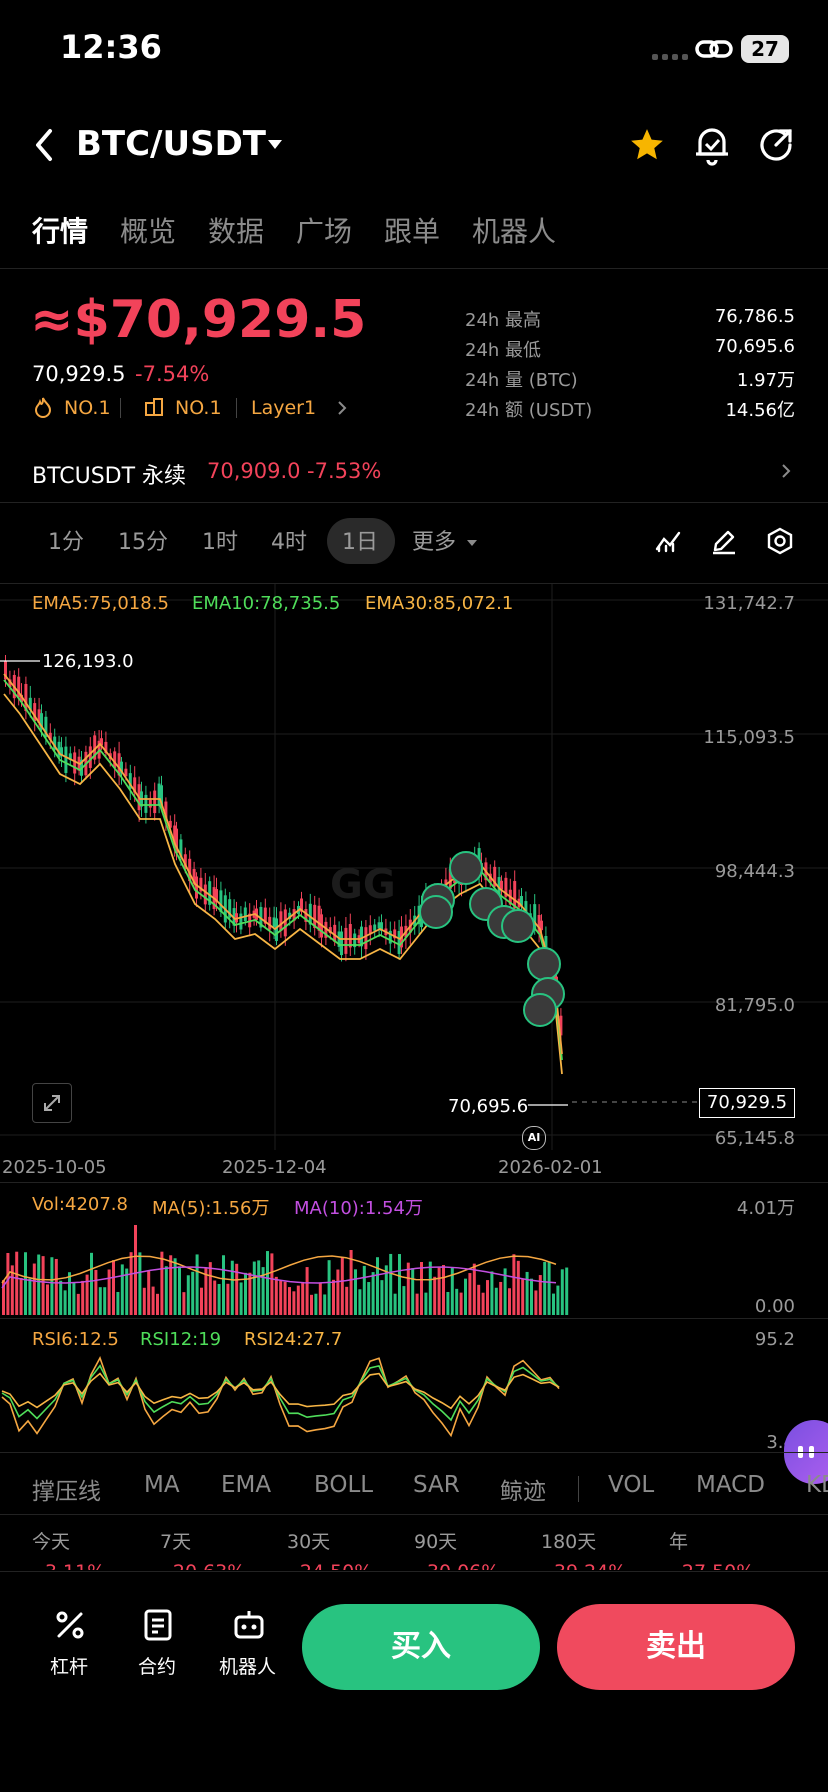  What do you see at coordinates (817, 1485) in the screenshot?
I see `ind-kdj: KD` at bounding box center [817, 1485].